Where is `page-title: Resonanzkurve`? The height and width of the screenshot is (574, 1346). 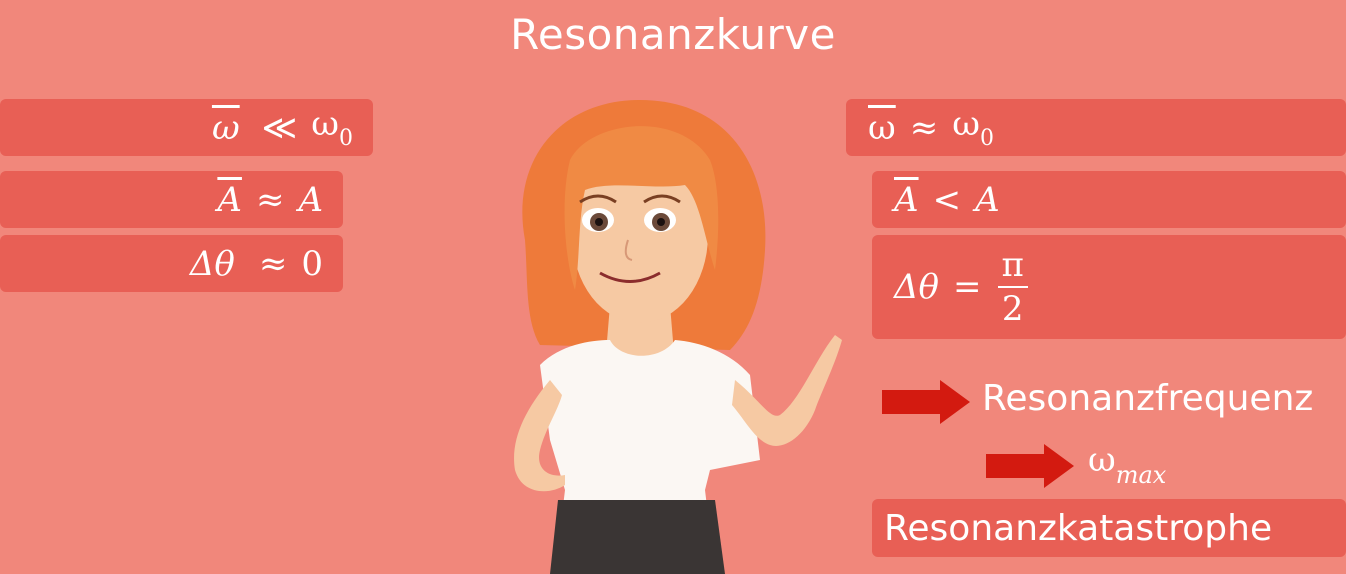 page-title: Resonanzkurve is located at coordinates (673, 34).